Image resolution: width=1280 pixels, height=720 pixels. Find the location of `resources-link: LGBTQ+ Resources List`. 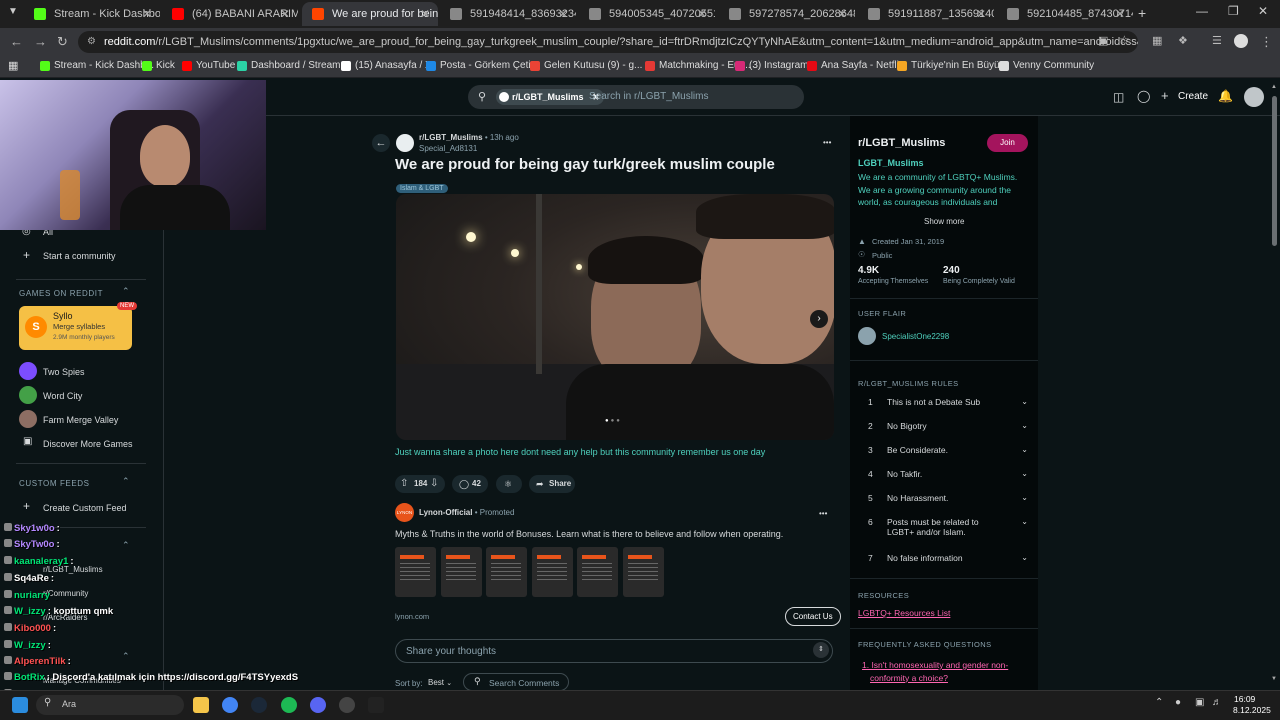

resources-link: LGBTQ+ Resources List is located at coordinates (904, 613).